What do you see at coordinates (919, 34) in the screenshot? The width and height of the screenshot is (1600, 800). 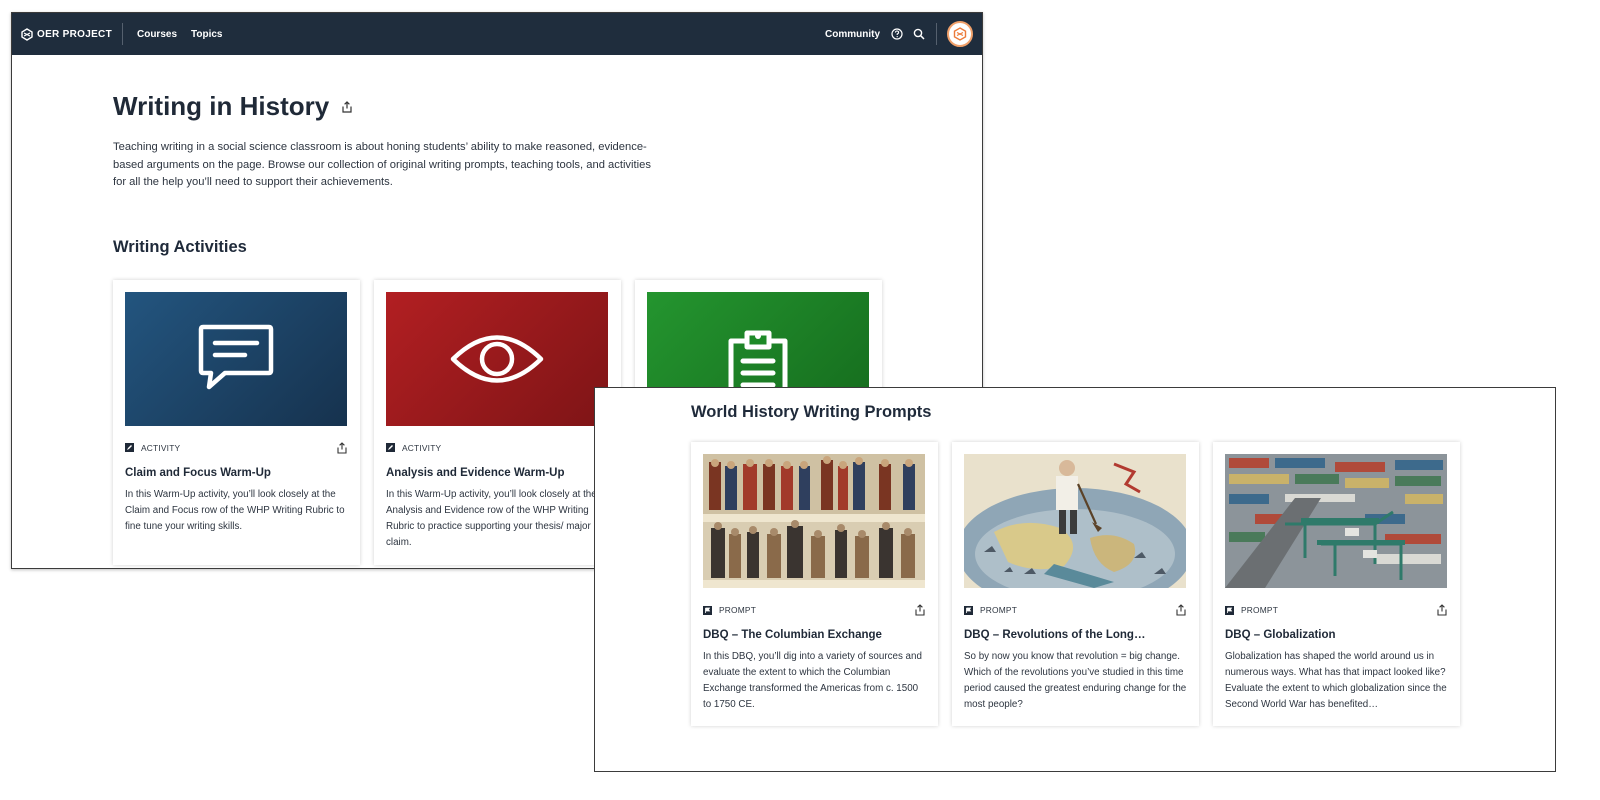 I see `search-icon` at bounding box center [919, 34].